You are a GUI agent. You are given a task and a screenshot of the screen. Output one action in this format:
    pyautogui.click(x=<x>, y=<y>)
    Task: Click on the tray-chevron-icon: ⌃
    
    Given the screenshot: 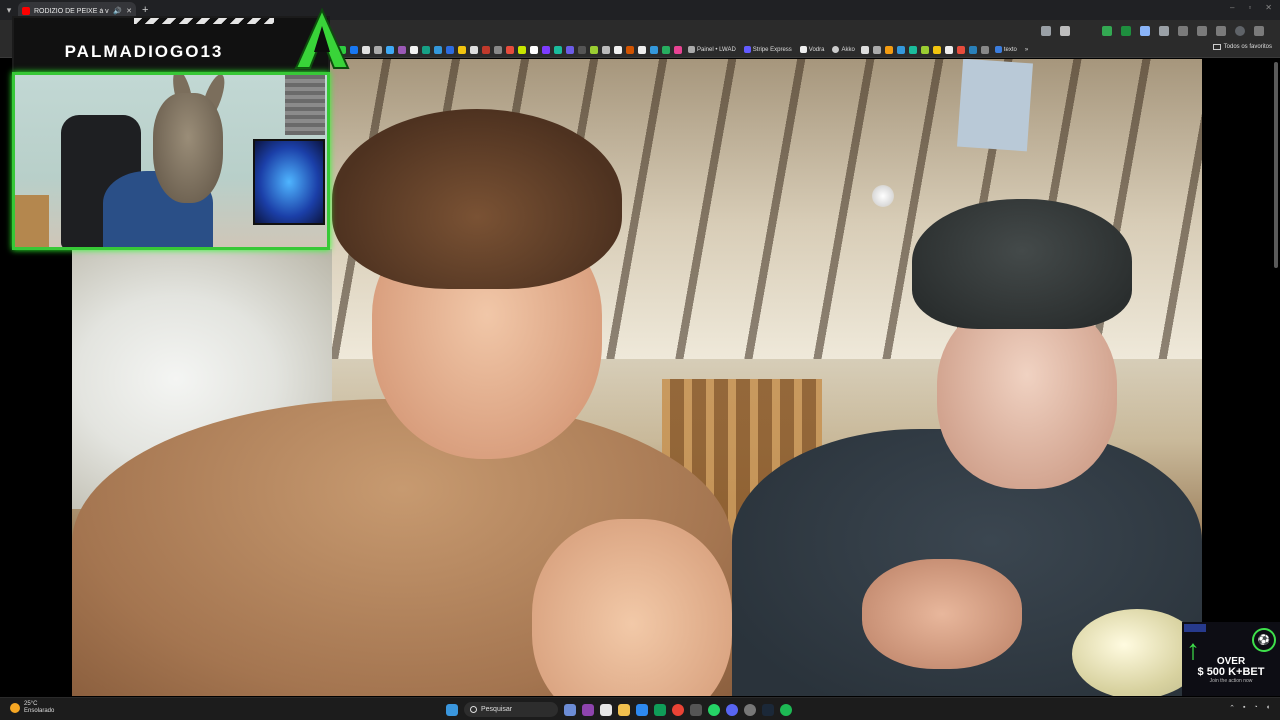 What is the action you would take?
    pyautogui.click(x=1232, y=708)
    